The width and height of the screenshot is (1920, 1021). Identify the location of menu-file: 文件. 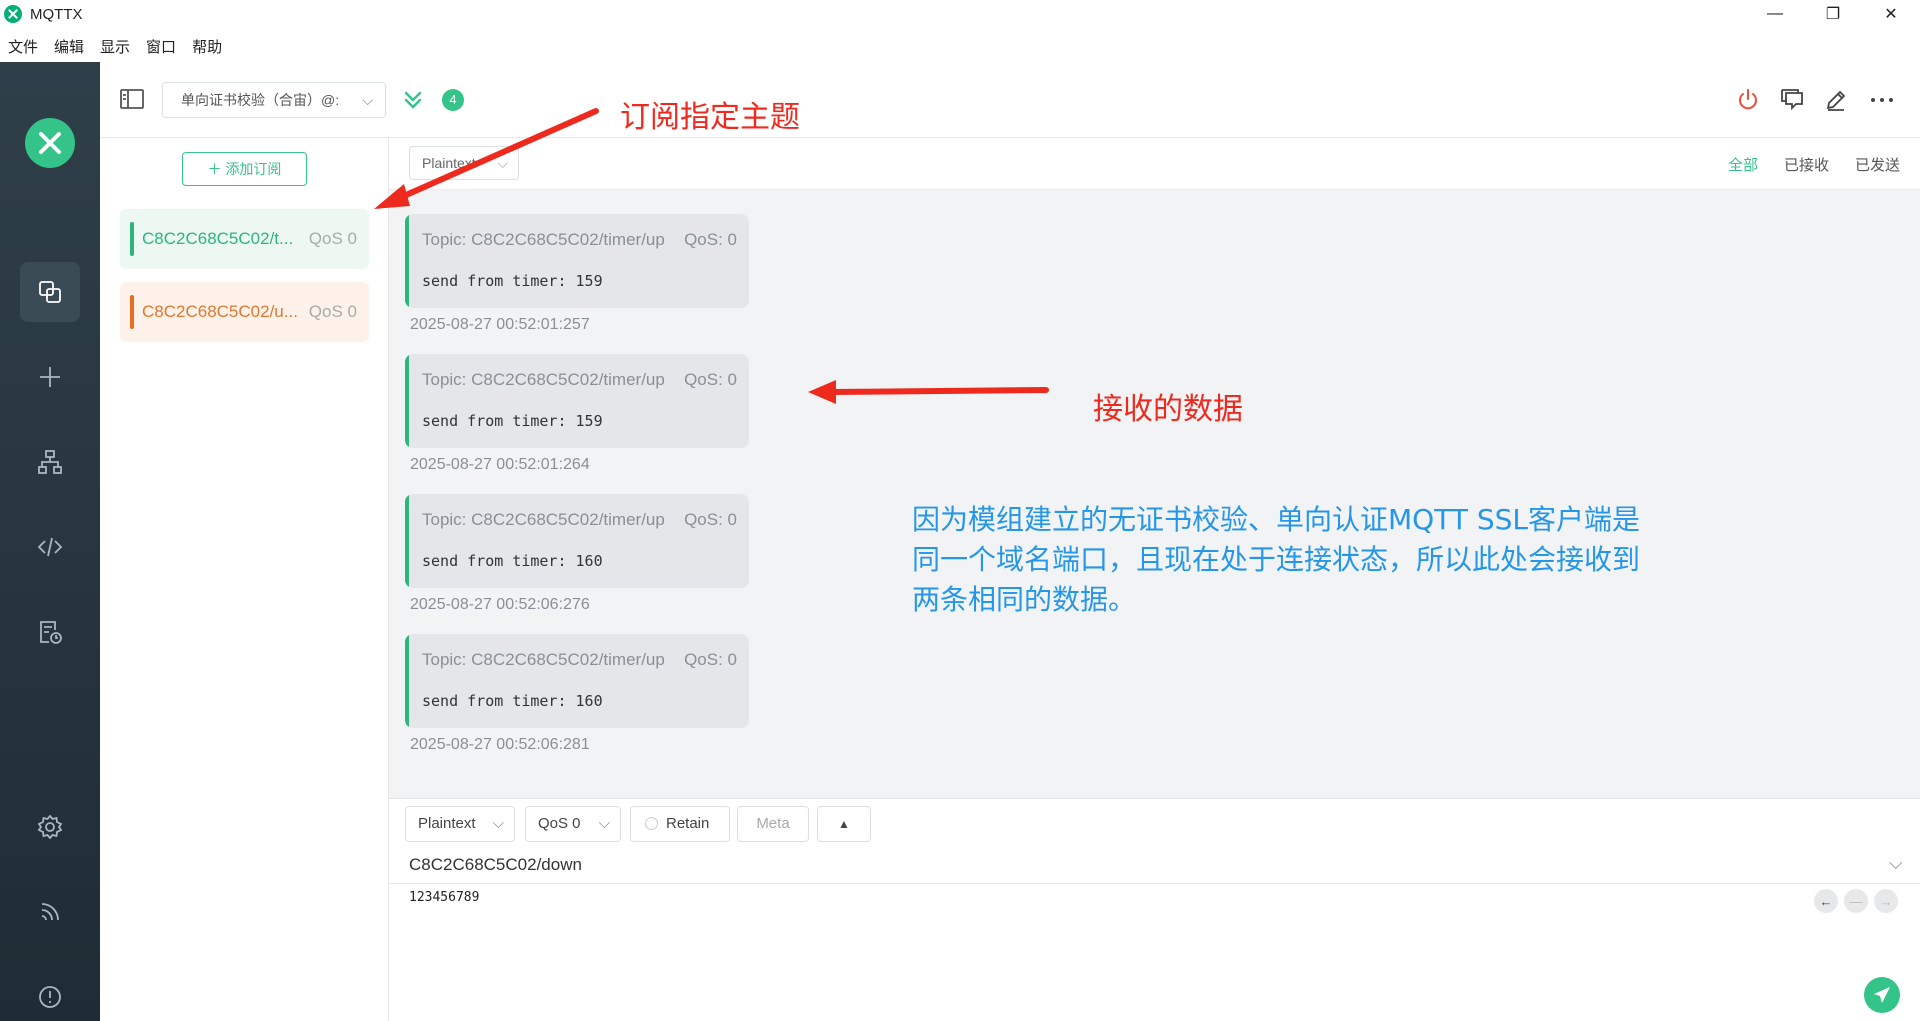
(23, 46).